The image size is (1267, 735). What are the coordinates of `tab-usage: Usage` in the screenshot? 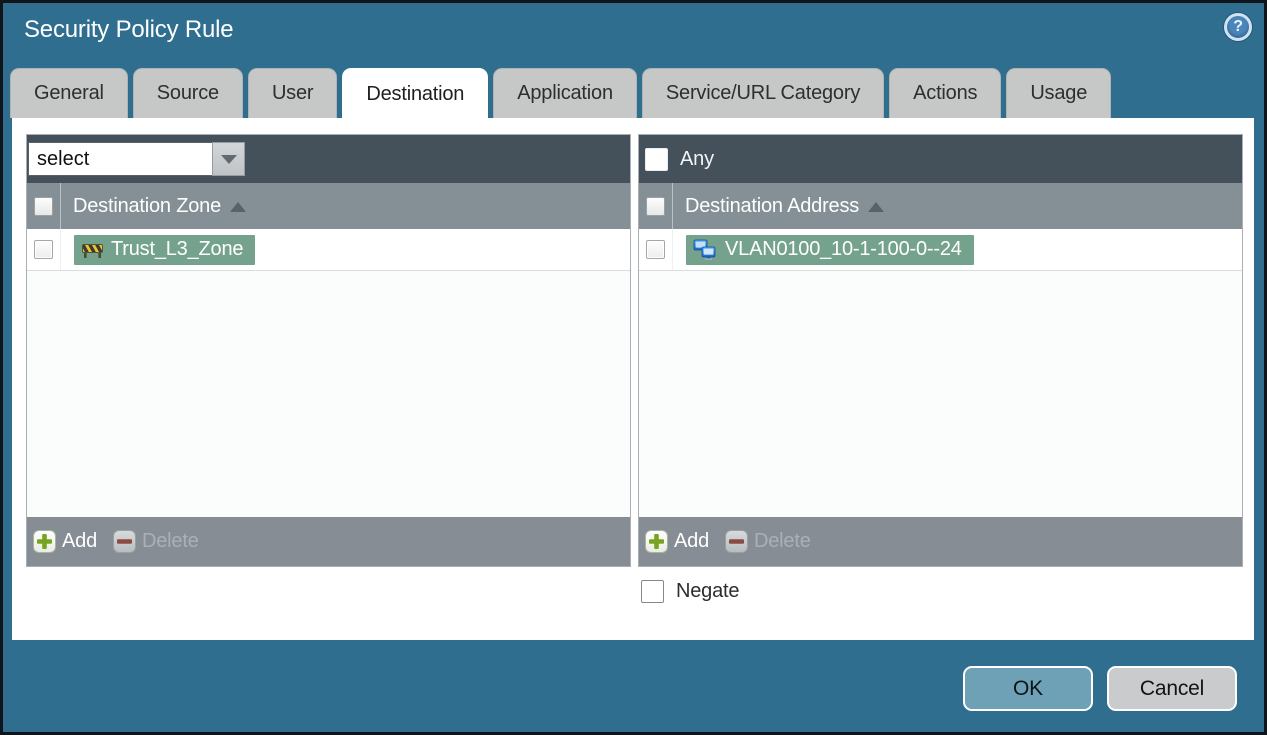 It's located at (1059, 93).